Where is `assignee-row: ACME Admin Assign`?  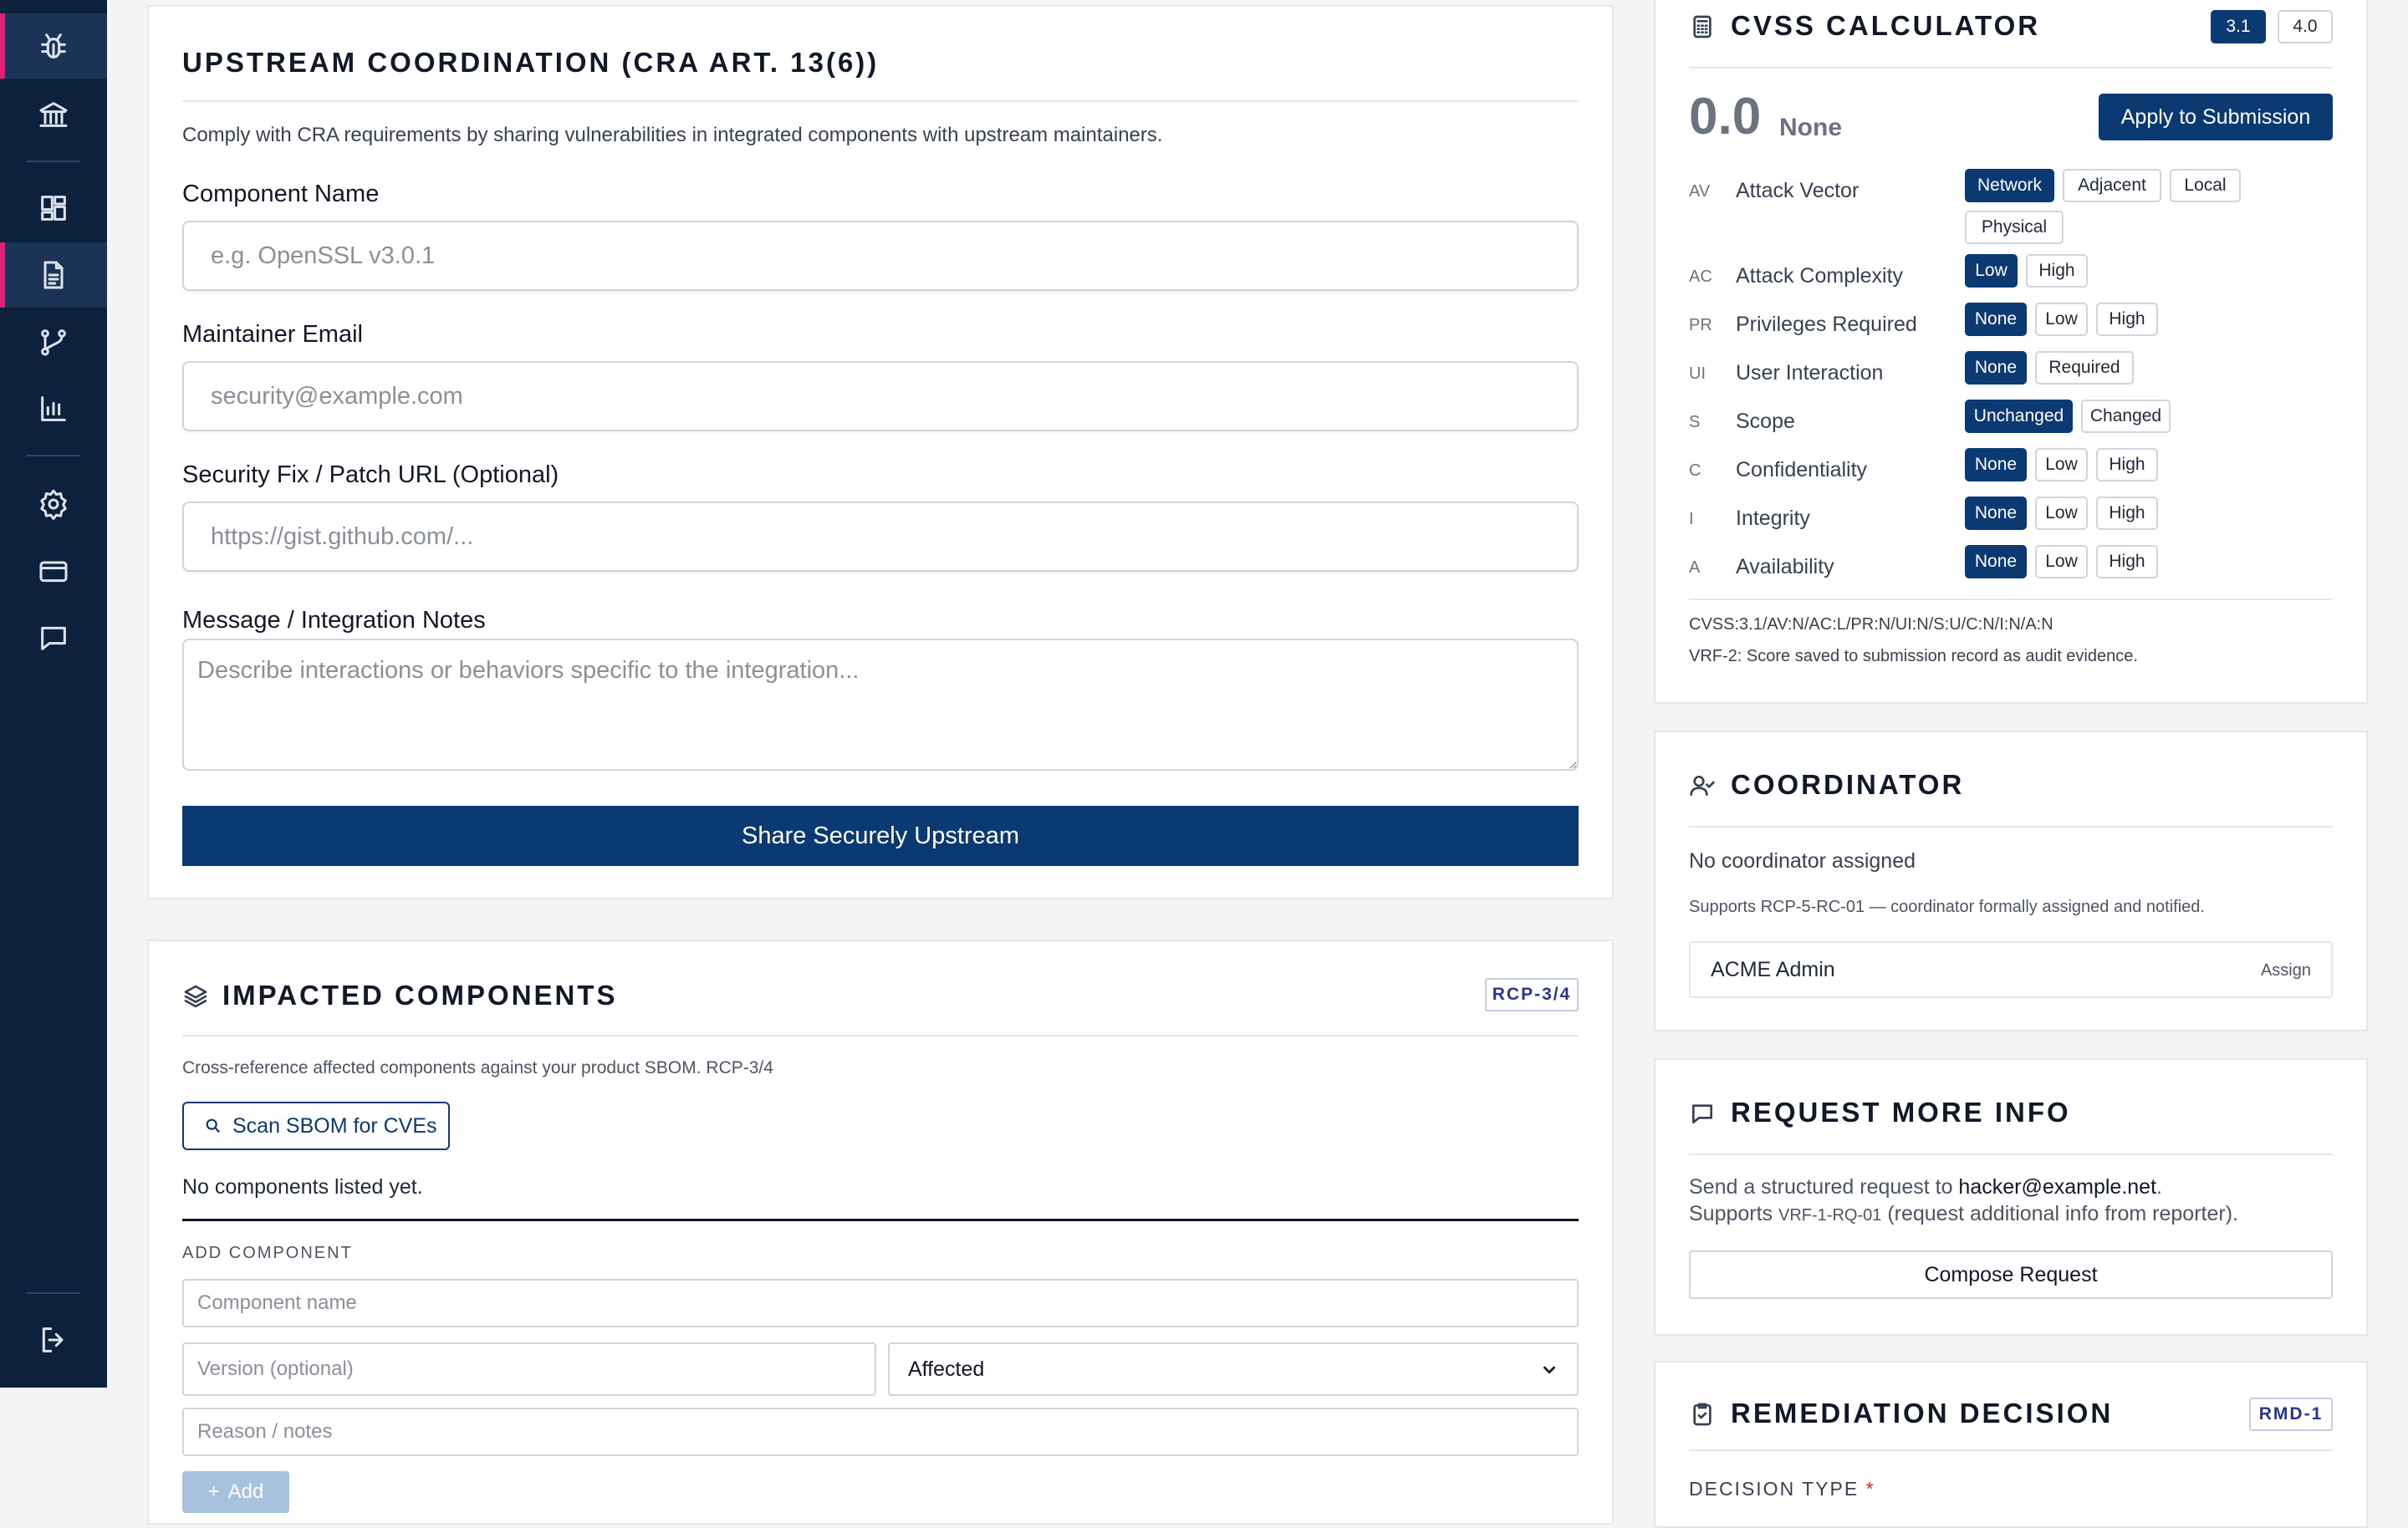 assignee-row: ACME Admin Assign is located at coordinates (2011, 969).